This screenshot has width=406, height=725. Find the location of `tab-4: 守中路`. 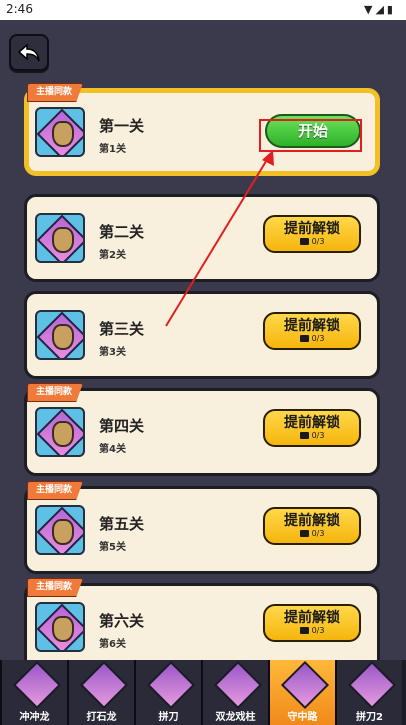

tab-4: 守中路 is located at coordinates (301, 692).